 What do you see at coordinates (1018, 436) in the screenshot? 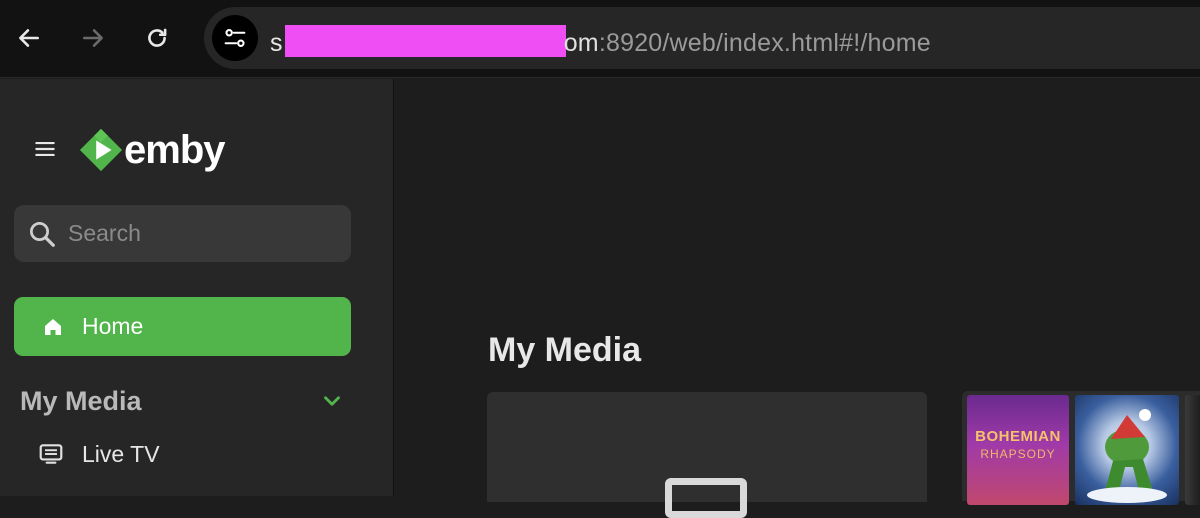
I see `poster-title: BOHEMIAN` at bounding box center [1018, 436].